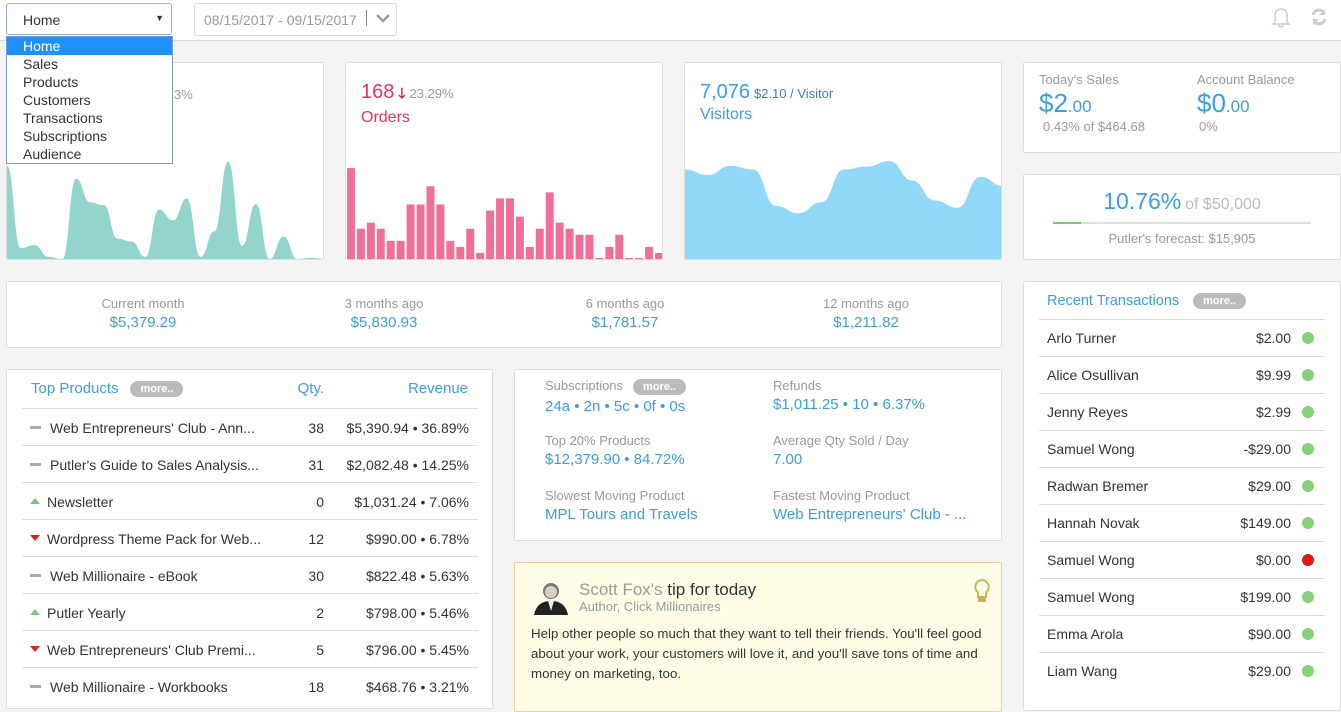 Image resolution: width=1341 pixels, height=712 pixels. What do you see at coordinates (504, 161) in the screenshot?
I see `orders-card: 168 🡓 23.29% Orders` at bounding box center [504, 161].